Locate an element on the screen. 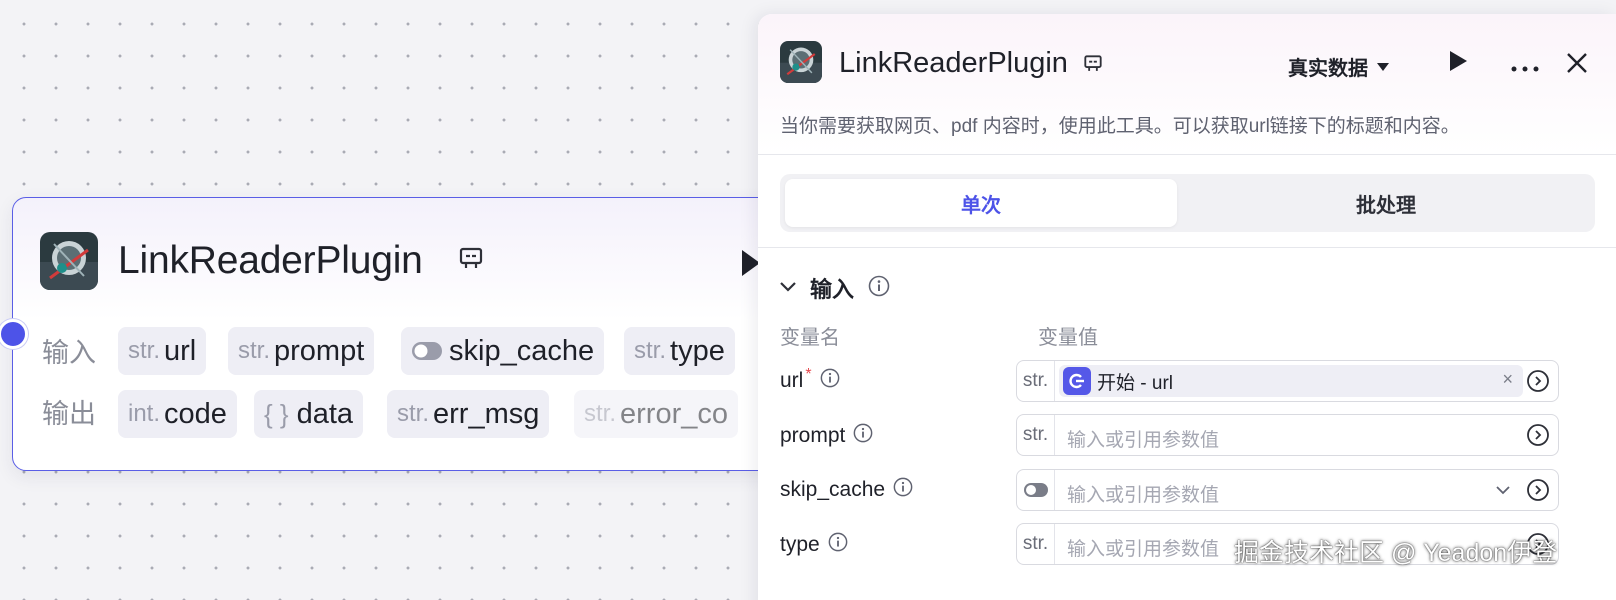  column-header-name: 变量名 is located at coordinates (810, 338).